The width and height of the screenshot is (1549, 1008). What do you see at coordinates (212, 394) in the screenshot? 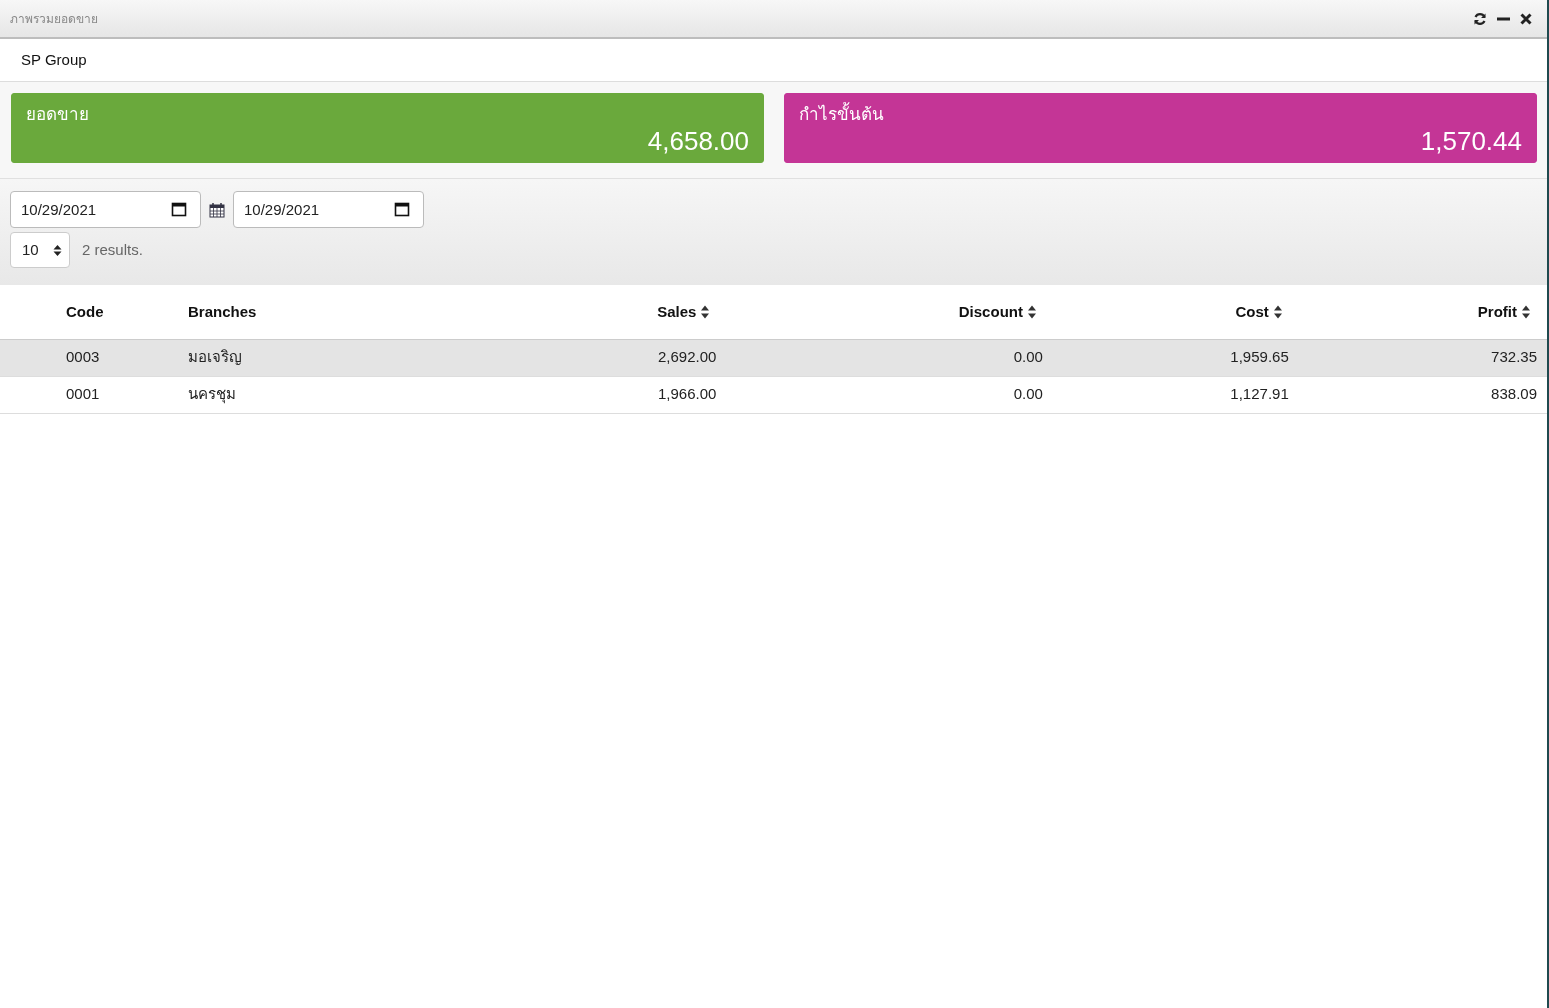
I see `table-cell: นครชุม` at bounding box center [212, 394].